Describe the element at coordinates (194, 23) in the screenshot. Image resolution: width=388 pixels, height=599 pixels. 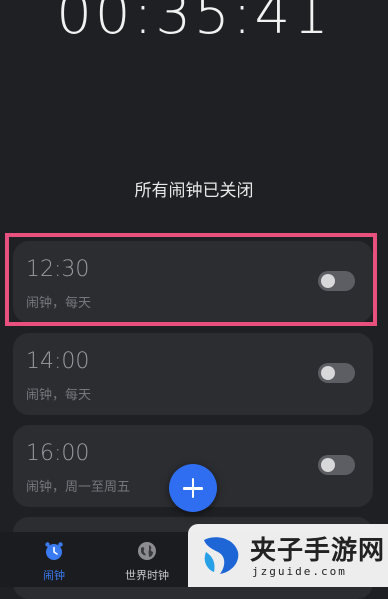
I see `current-time-display: 00:35:41` at that location.